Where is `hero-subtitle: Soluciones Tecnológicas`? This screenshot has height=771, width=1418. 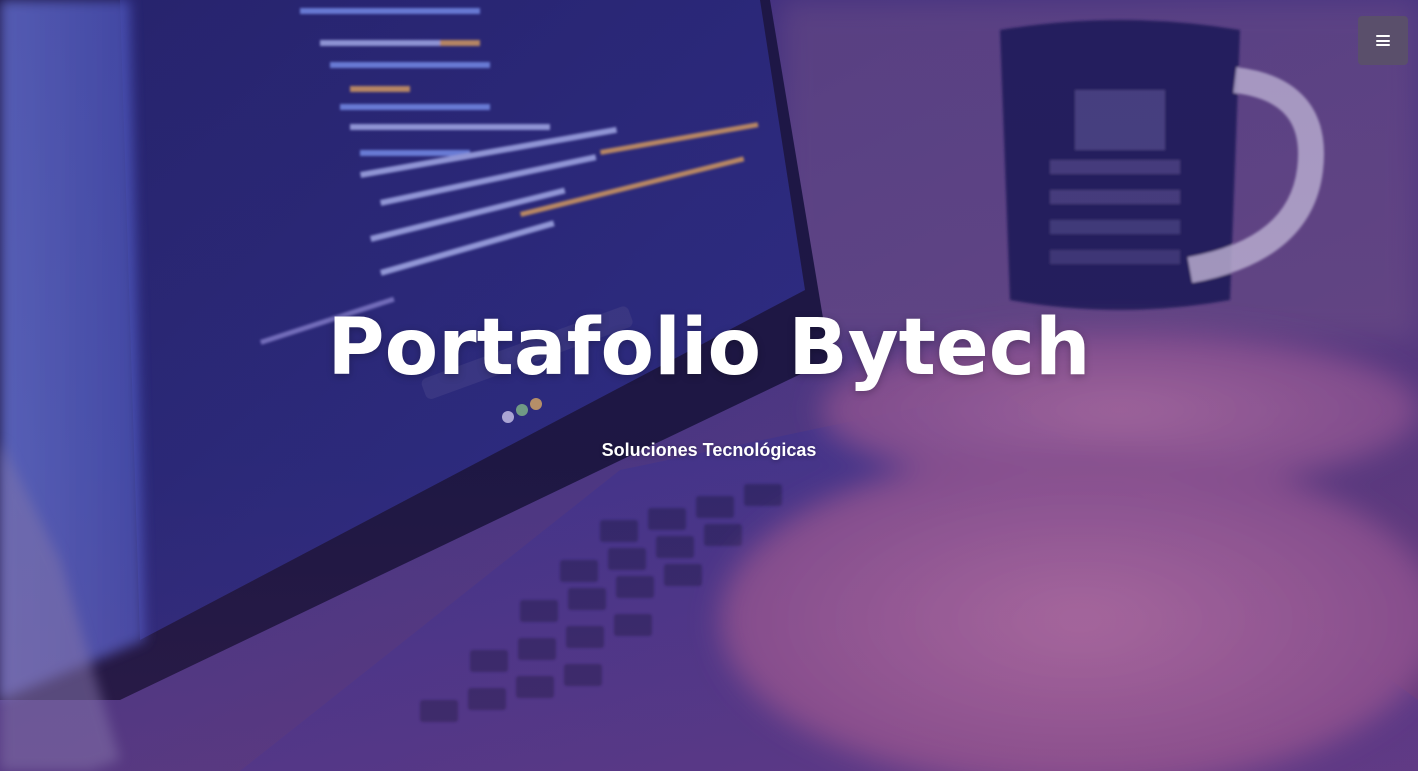
hero-subtitle: Soluciones Tecnológicas is located at coordinates (709, 450).